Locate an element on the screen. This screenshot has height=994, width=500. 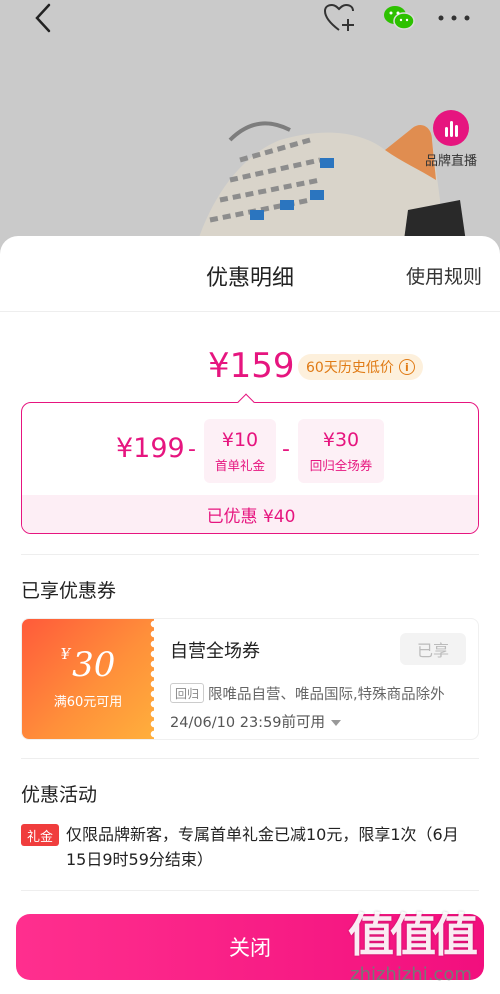
price-formula: ¥199 - ¥10 首单礼金 - ¥30 回归全场券 is located at coordinates (250, 453).